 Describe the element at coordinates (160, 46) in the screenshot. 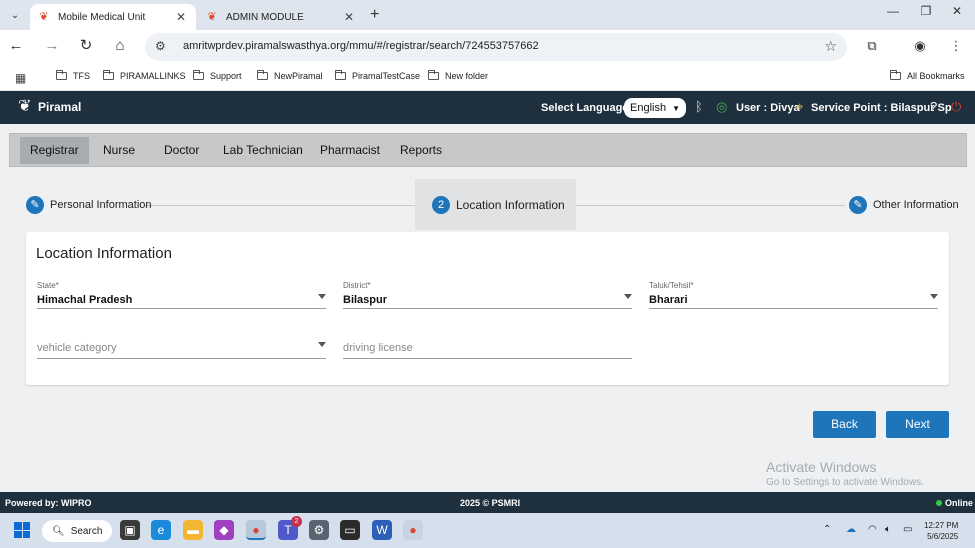

I see `site-settings-icon: ⚙` at that location.